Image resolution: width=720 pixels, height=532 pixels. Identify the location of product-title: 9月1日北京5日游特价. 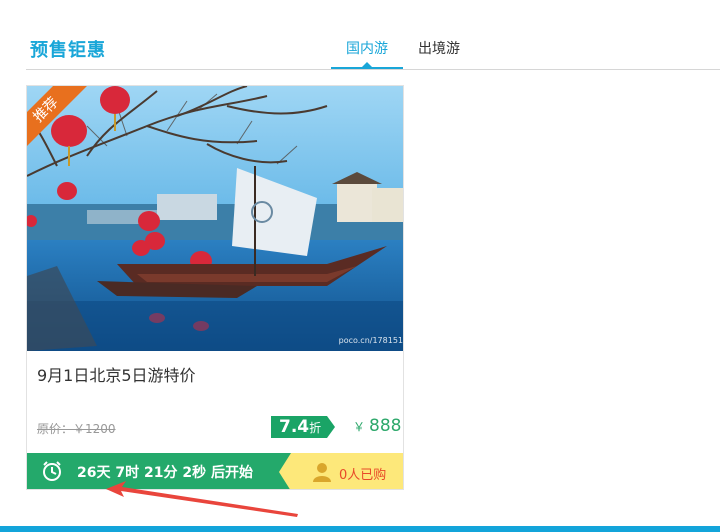
(116, 374).